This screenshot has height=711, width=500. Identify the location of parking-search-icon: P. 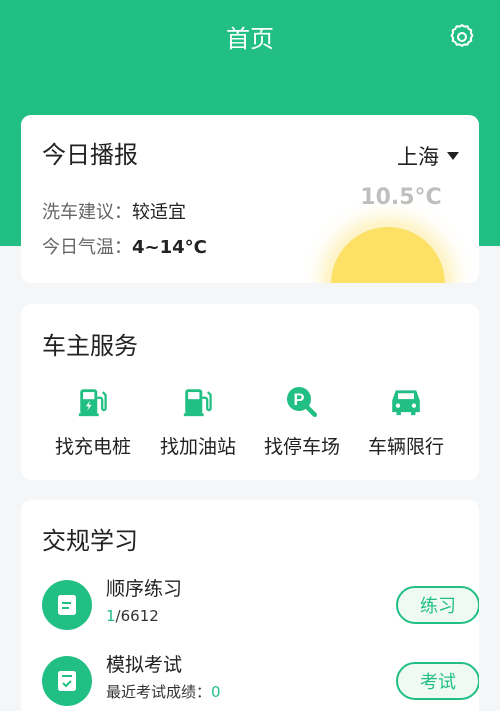
(302, 402).